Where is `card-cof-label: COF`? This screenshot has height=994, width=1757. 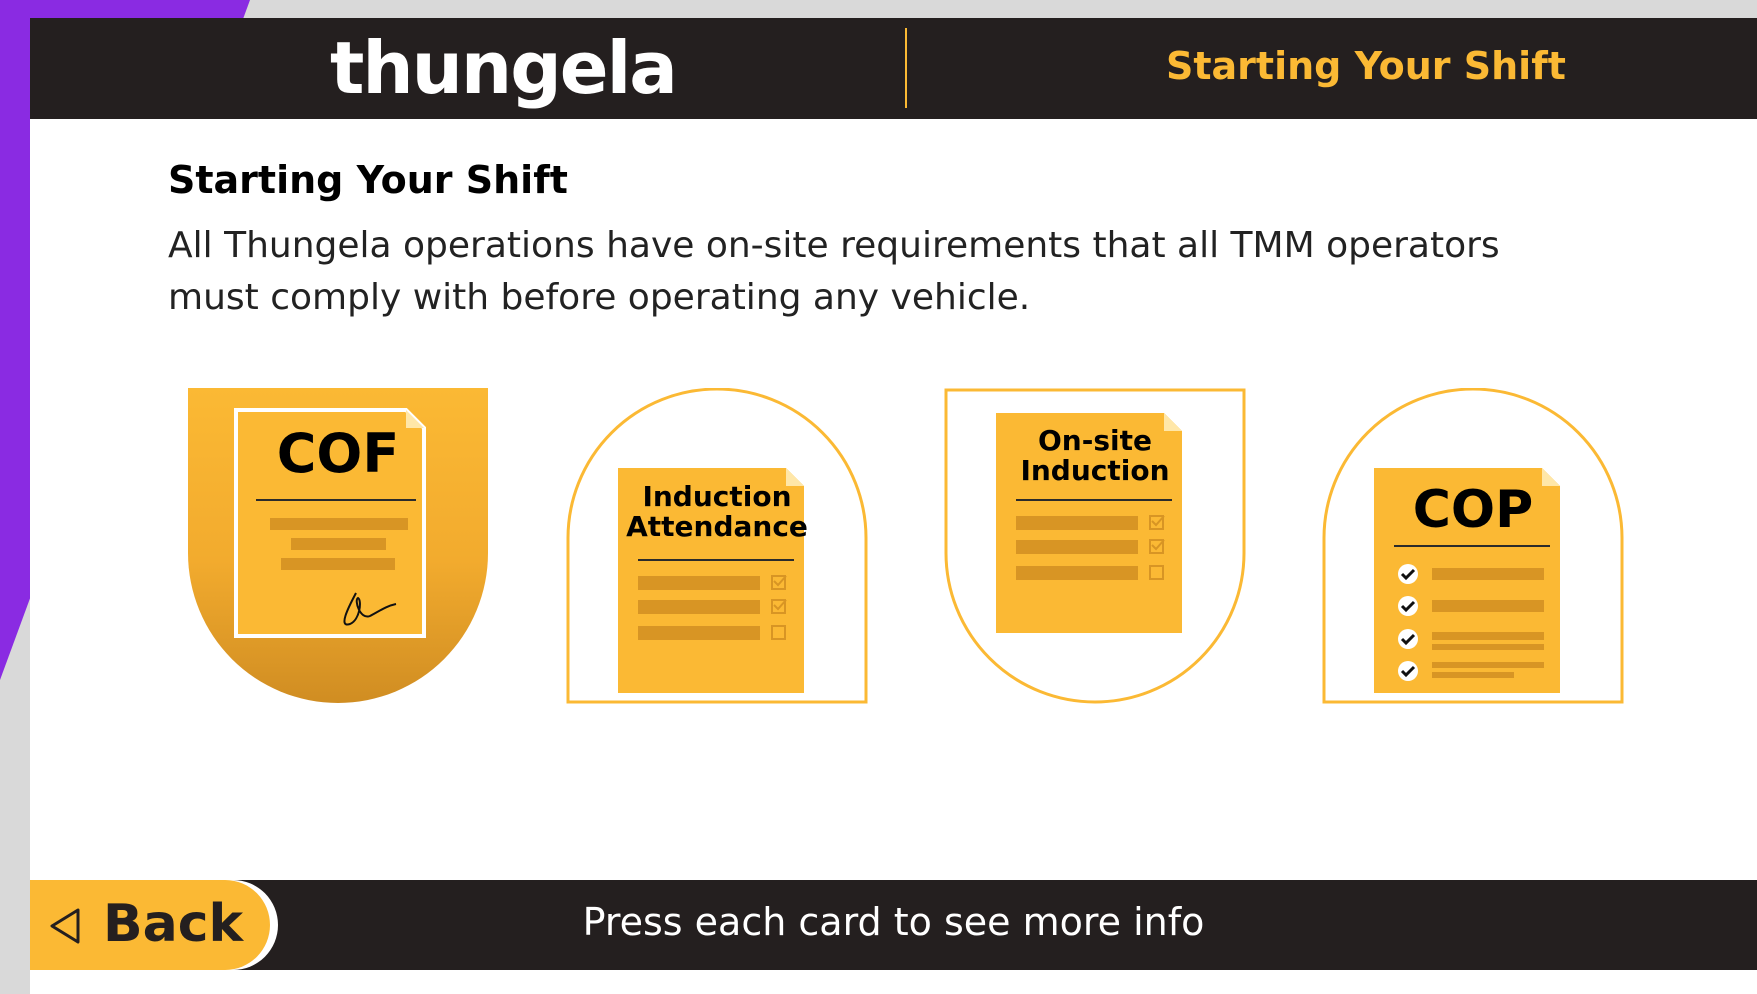 card-cof-label: COF is located at coordinates (338, 453).